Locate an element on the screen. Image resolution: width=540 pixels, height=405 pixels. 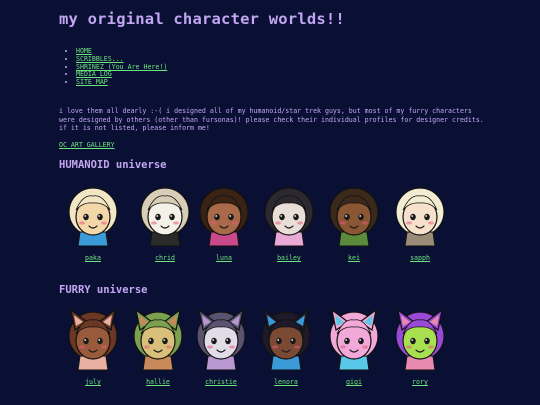
character-portrait-bailey is located at coordinates (289, 215).